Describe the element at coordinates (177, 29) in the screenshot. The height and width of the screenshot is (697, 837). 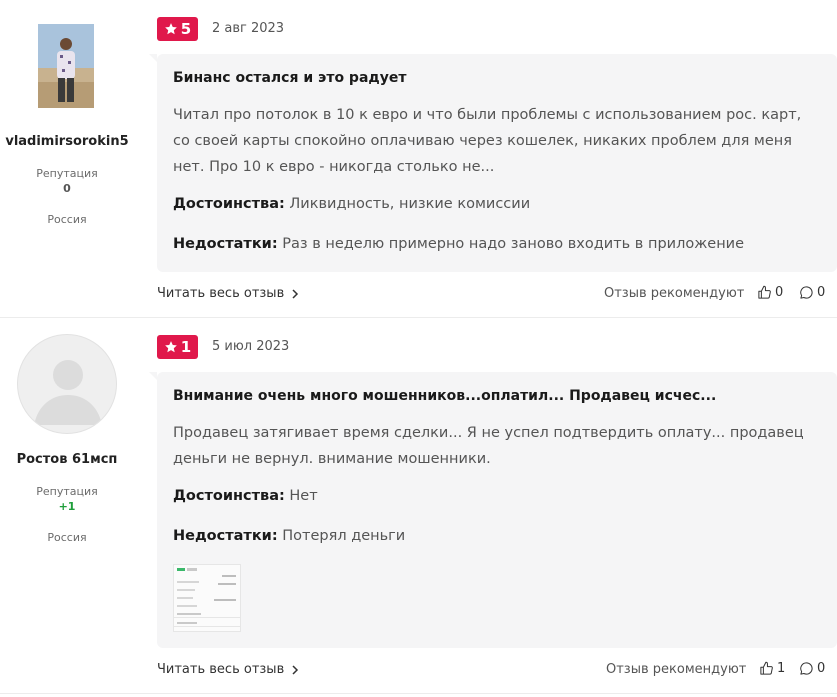
I see `rating-badge: 5` at that location.